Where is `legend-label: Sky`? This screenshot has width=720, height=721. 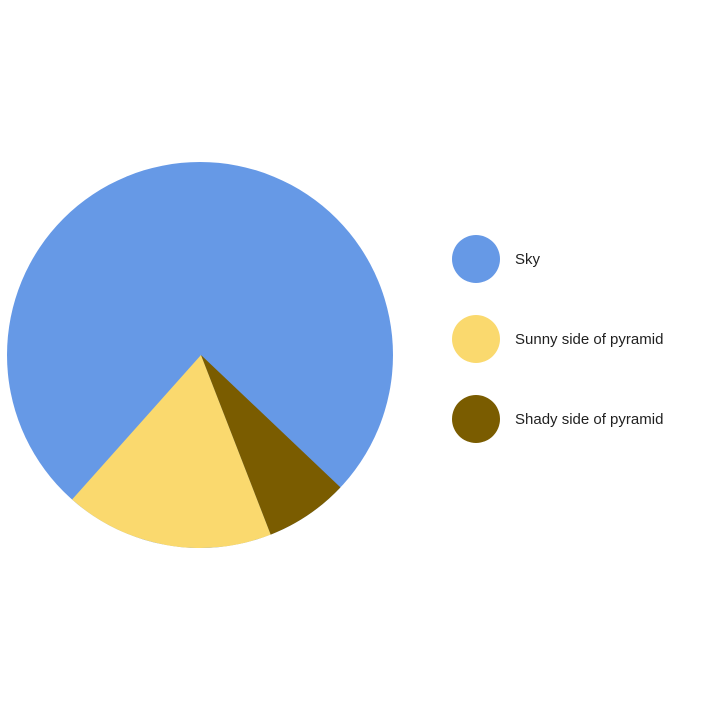 legend-label: Sky is located at coordinates (528, 259).